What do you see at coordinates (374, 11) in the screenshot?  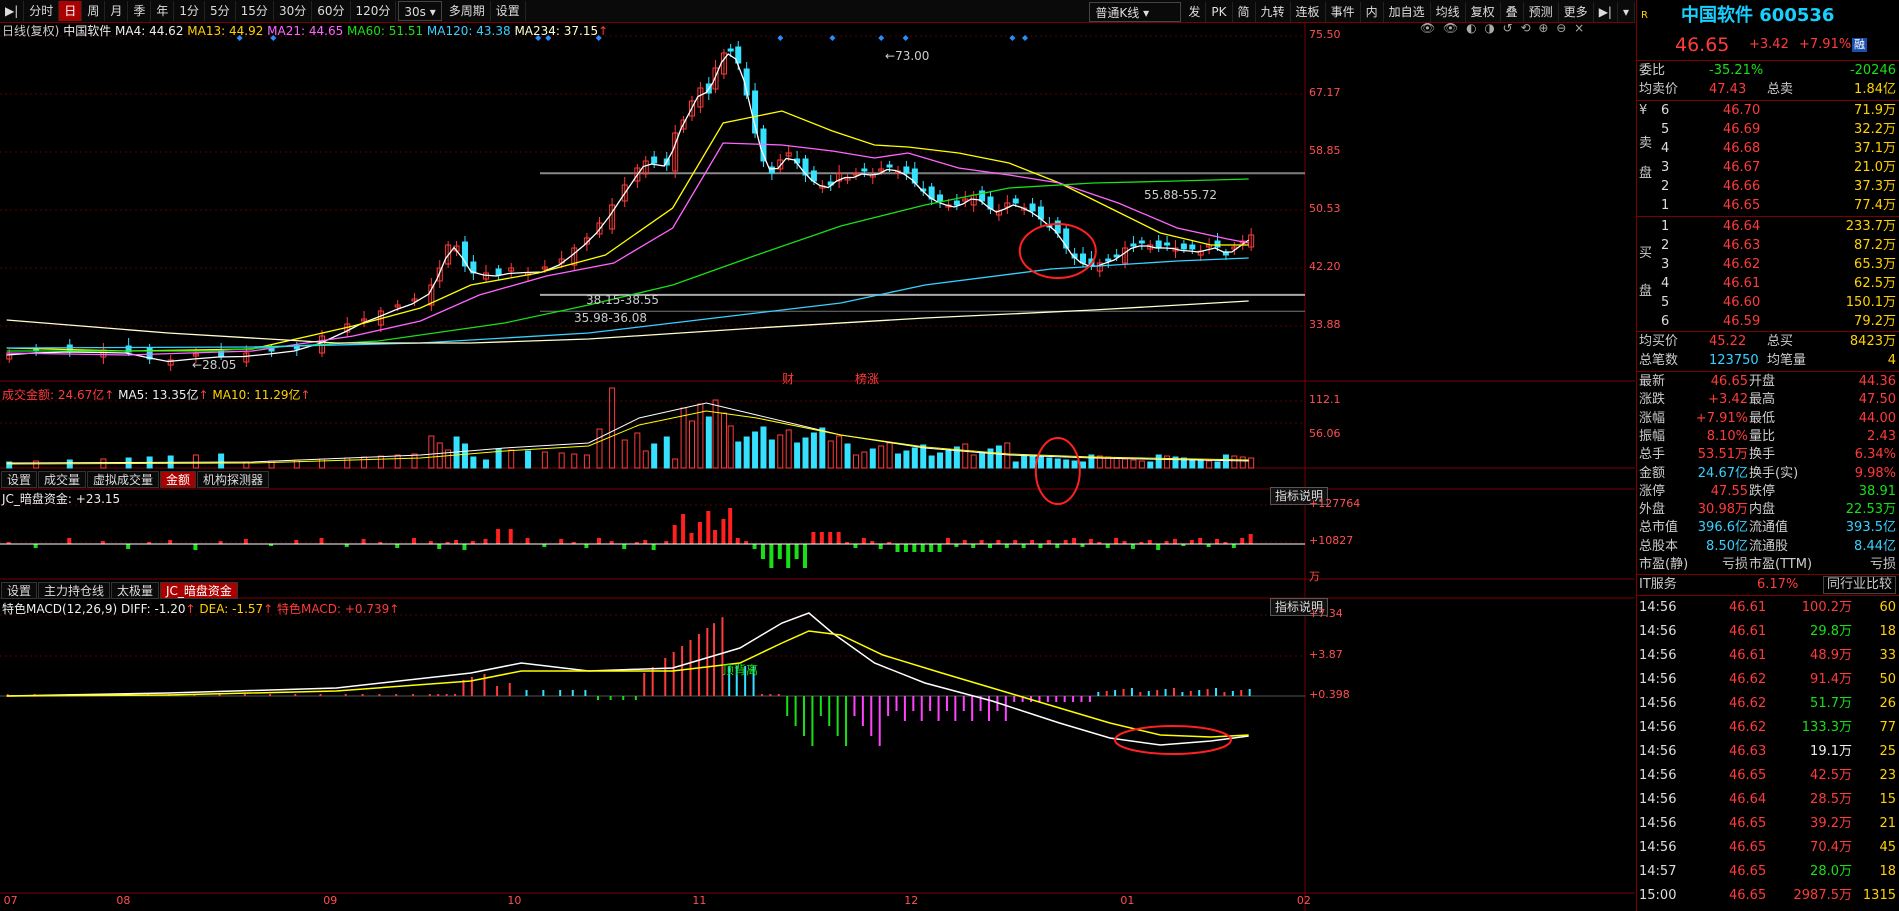 I see `period-11: 120分` at bounding box center [374, 11].